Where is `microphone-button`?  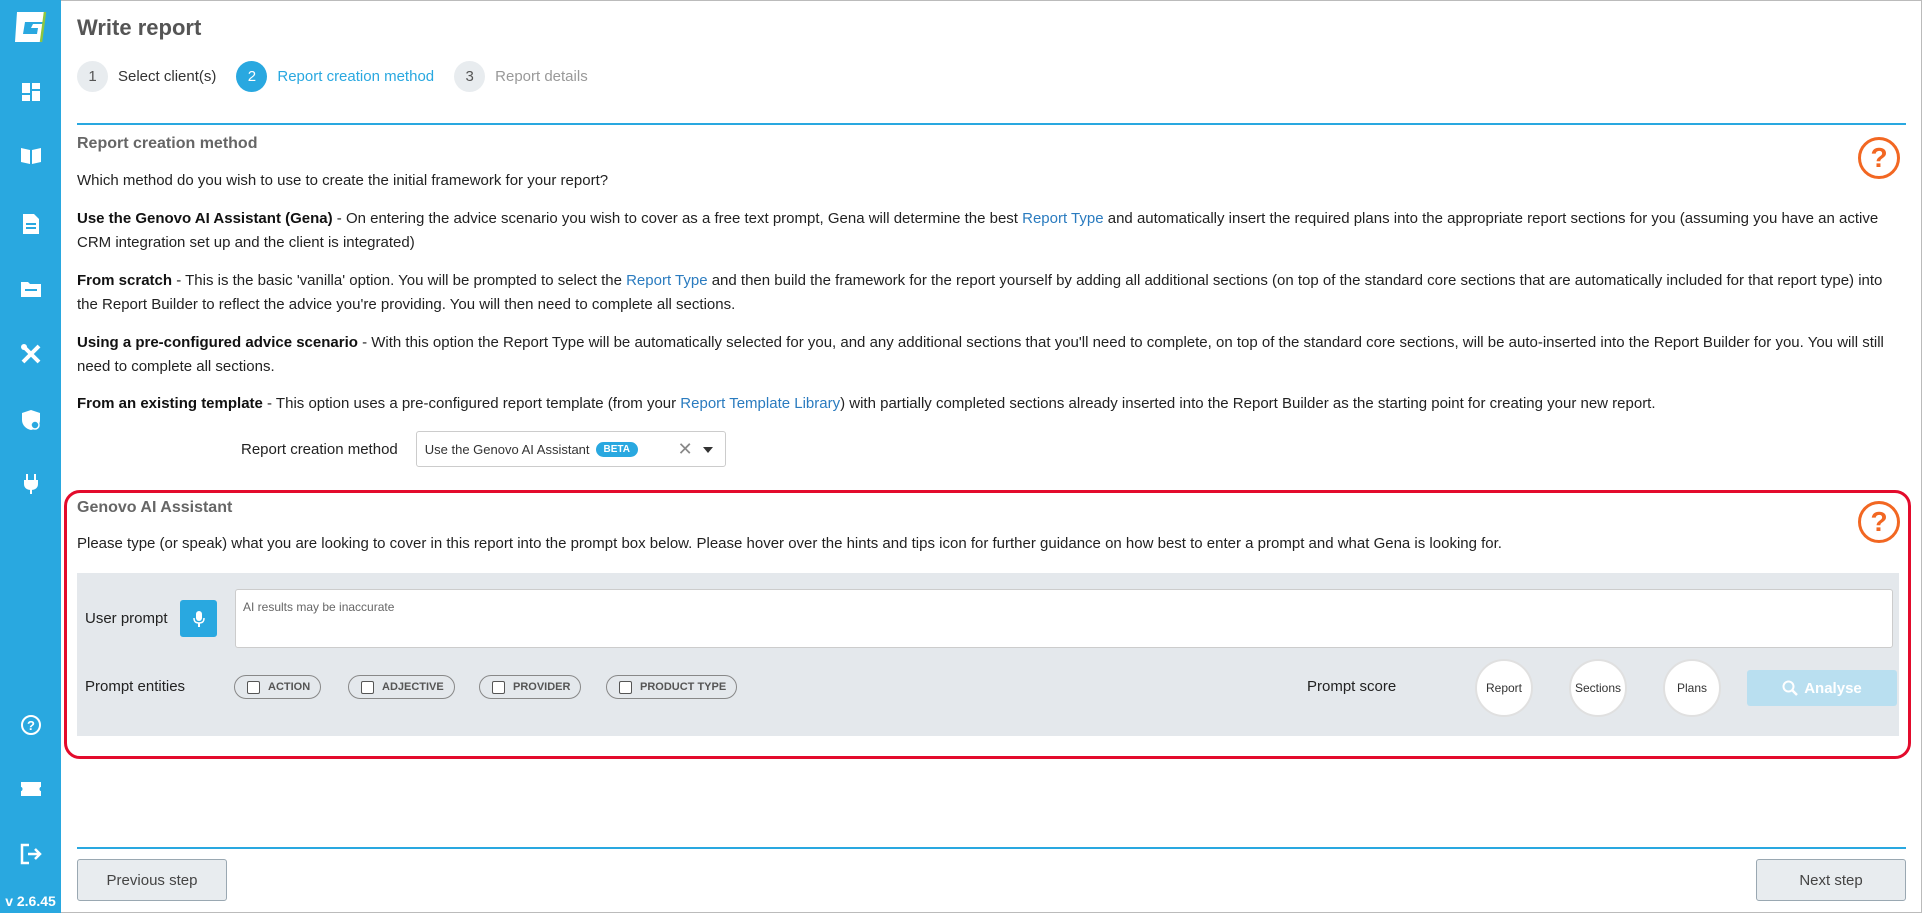 microphone-button is located at coordinates (198, 618).